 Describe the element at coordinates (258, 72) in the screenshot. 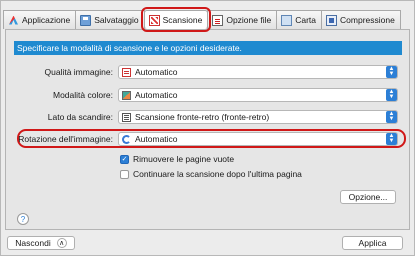

I see `quality-select: Automatico ▲ ▼` at that location.